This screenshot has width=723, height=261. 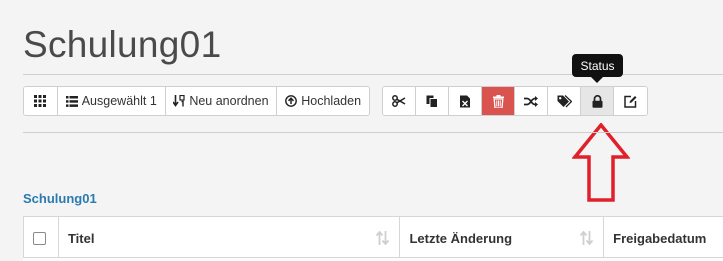 I want to click on upload-button: Hochladen, so click(x=323, y=101).